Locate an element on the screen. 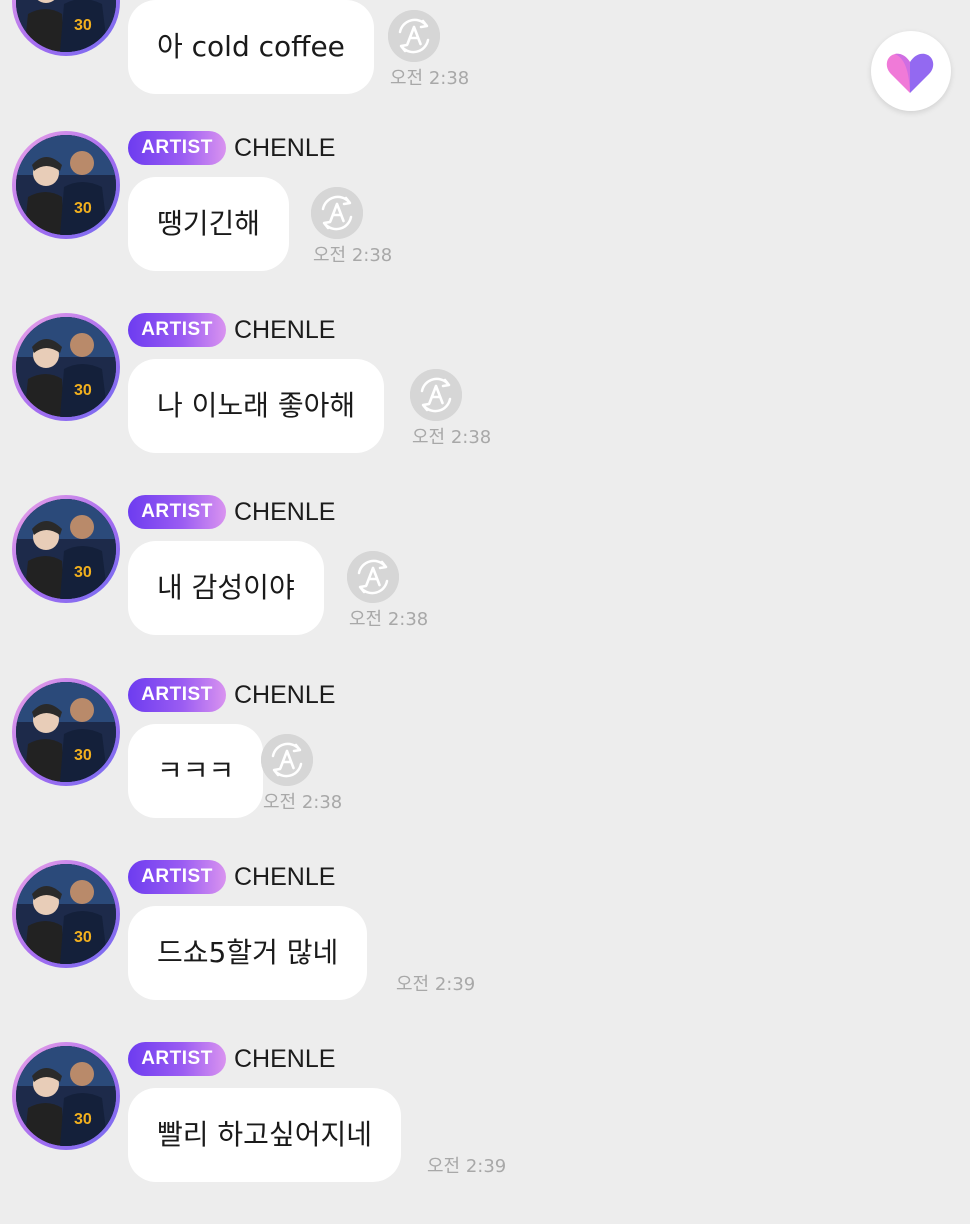 This screenshot has width=970, height=1224. message-bubble: 아 cold coffee is located at coordinates (251, 47).